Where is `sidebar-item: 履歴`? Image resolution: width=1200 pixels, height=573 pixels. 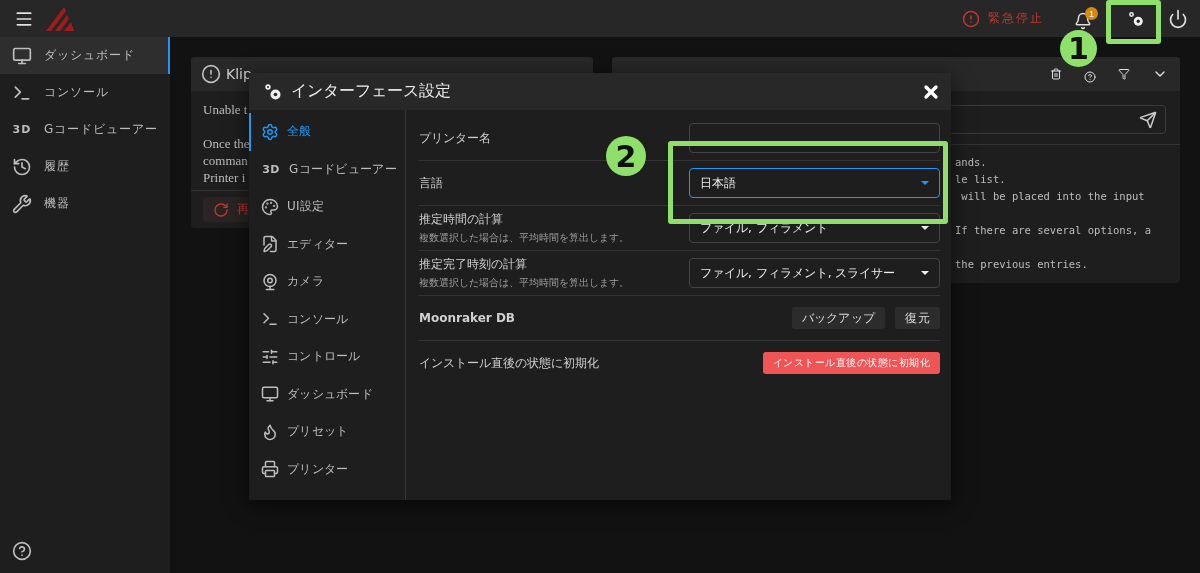
sidebar-item: 履歴 is located at coordinates (85, 166).